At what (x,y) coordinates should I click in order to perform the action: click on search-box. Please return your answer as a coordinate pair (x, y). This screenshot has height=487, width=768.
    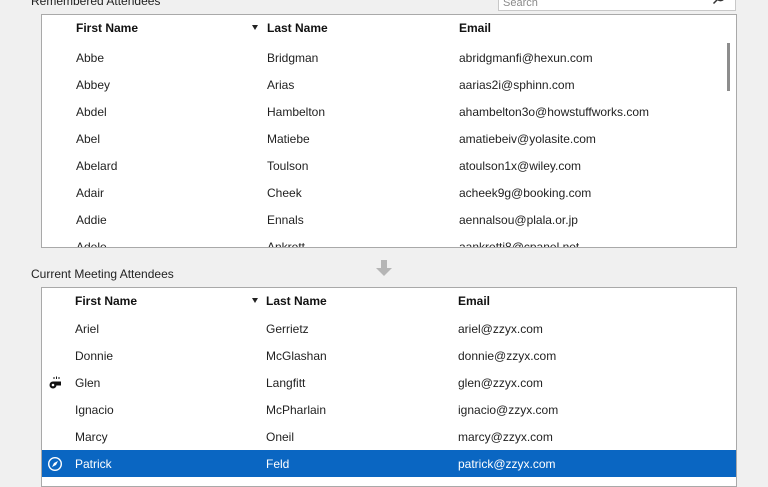
    Looking at the image, I should click on (617, 5).